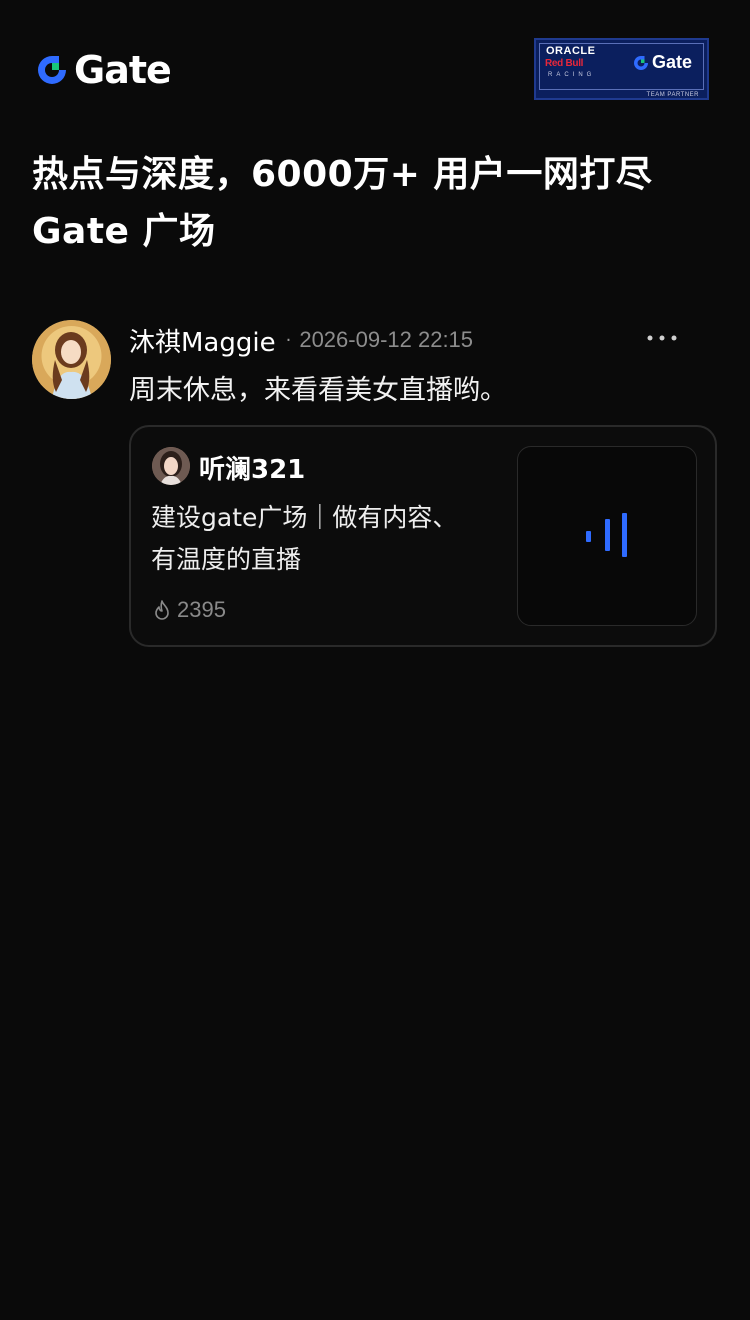  I want to click on live-bars-icon, so click(606, 535).